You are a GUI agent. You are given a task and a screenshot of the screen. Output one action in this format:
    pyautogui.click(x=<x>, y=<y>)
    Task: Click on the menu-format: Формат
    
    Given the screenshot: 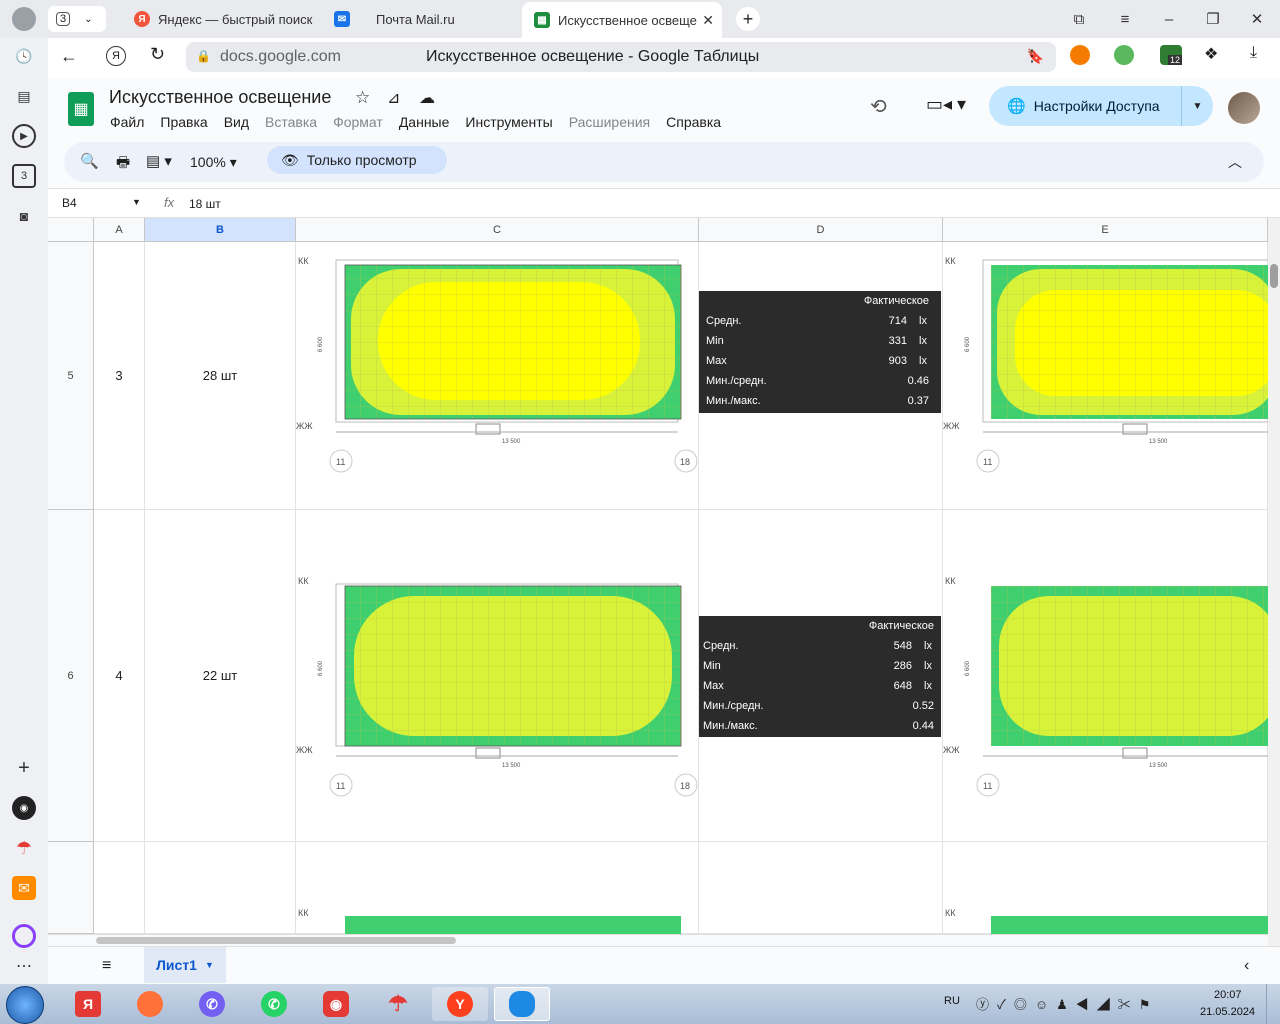 What is the action you would take?
    pyautogui.click(x=358, y=122)
    